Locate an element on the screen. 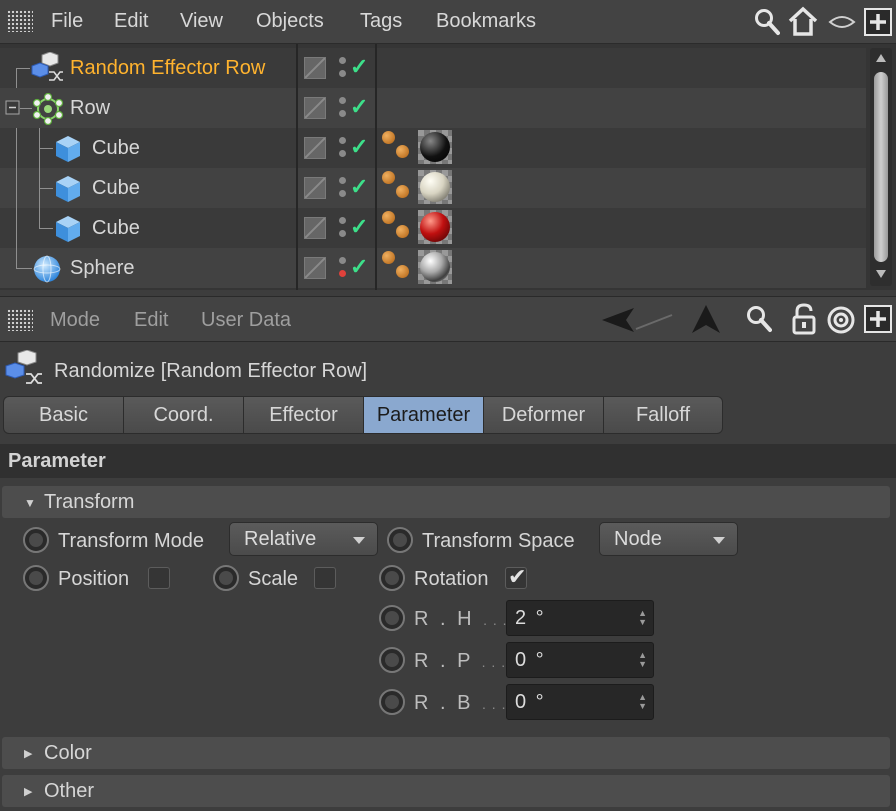 The height and width of the screenshot is (811, 896). target-icon is located at coordinates (841, 320).